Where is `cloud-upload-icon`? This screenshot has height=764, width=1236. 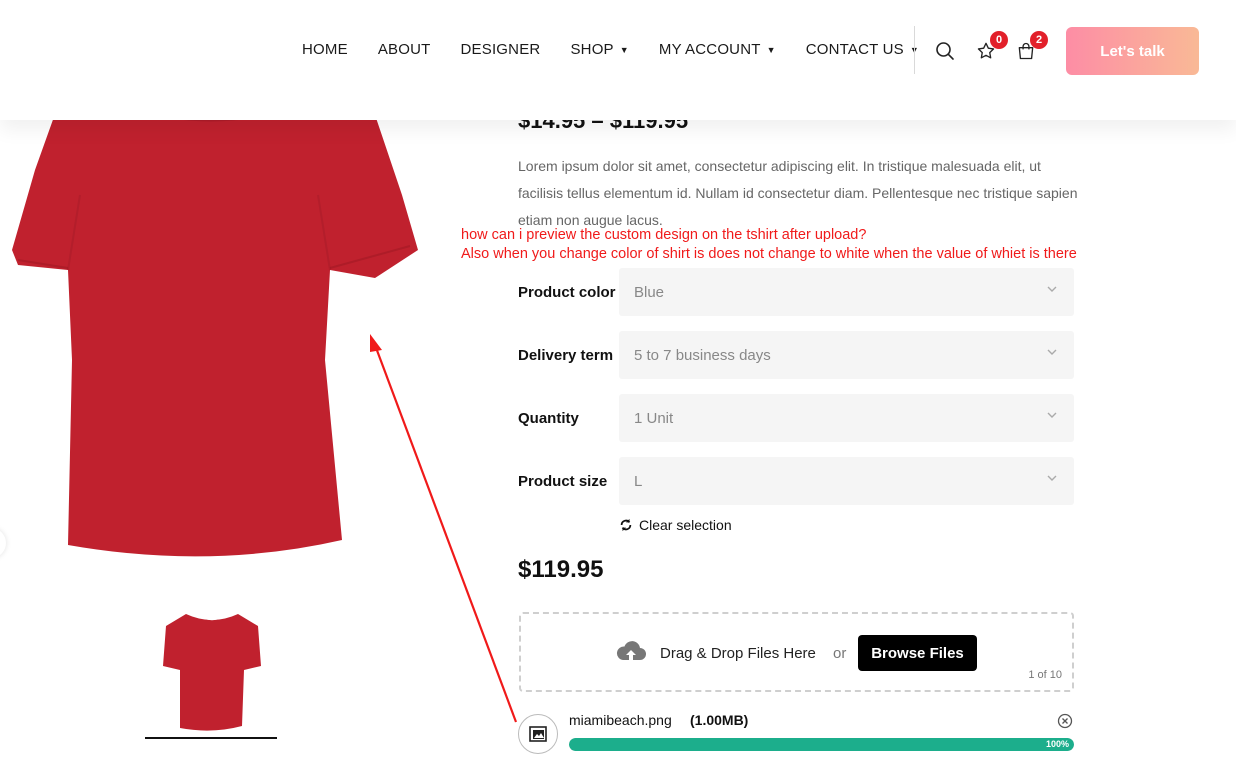 cloud-upload-icon is located at coordinates (631, 651).